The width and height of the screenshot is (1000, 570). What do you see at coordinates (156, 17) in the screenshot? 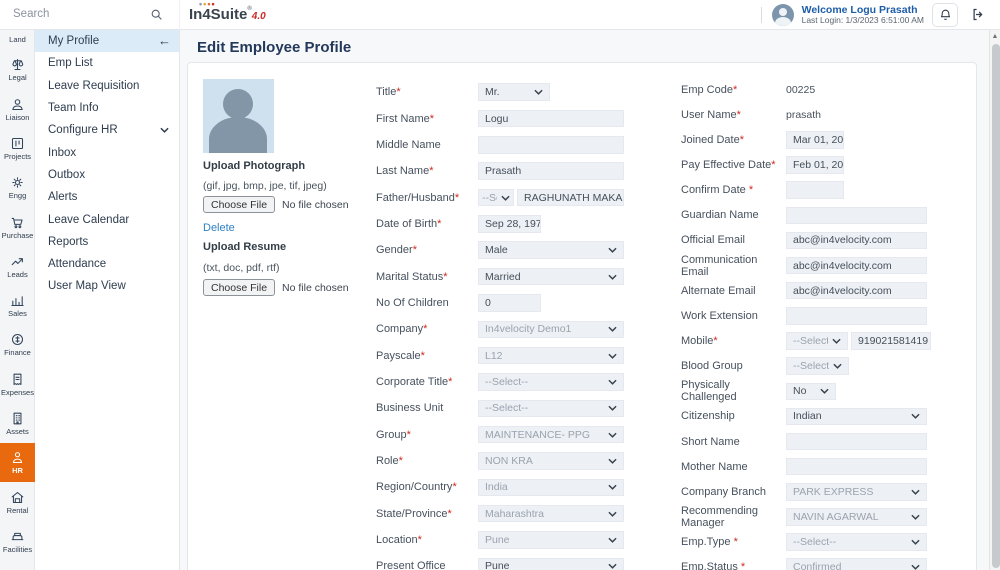
I see `search-icon` at bounding box center [156, 17].